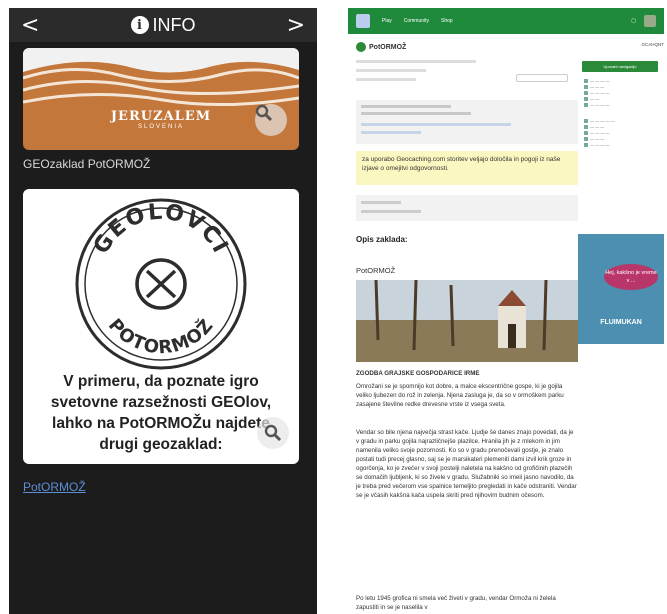  I want to click on cache-name-heading: PotORMOŽ, so click(376, 270).